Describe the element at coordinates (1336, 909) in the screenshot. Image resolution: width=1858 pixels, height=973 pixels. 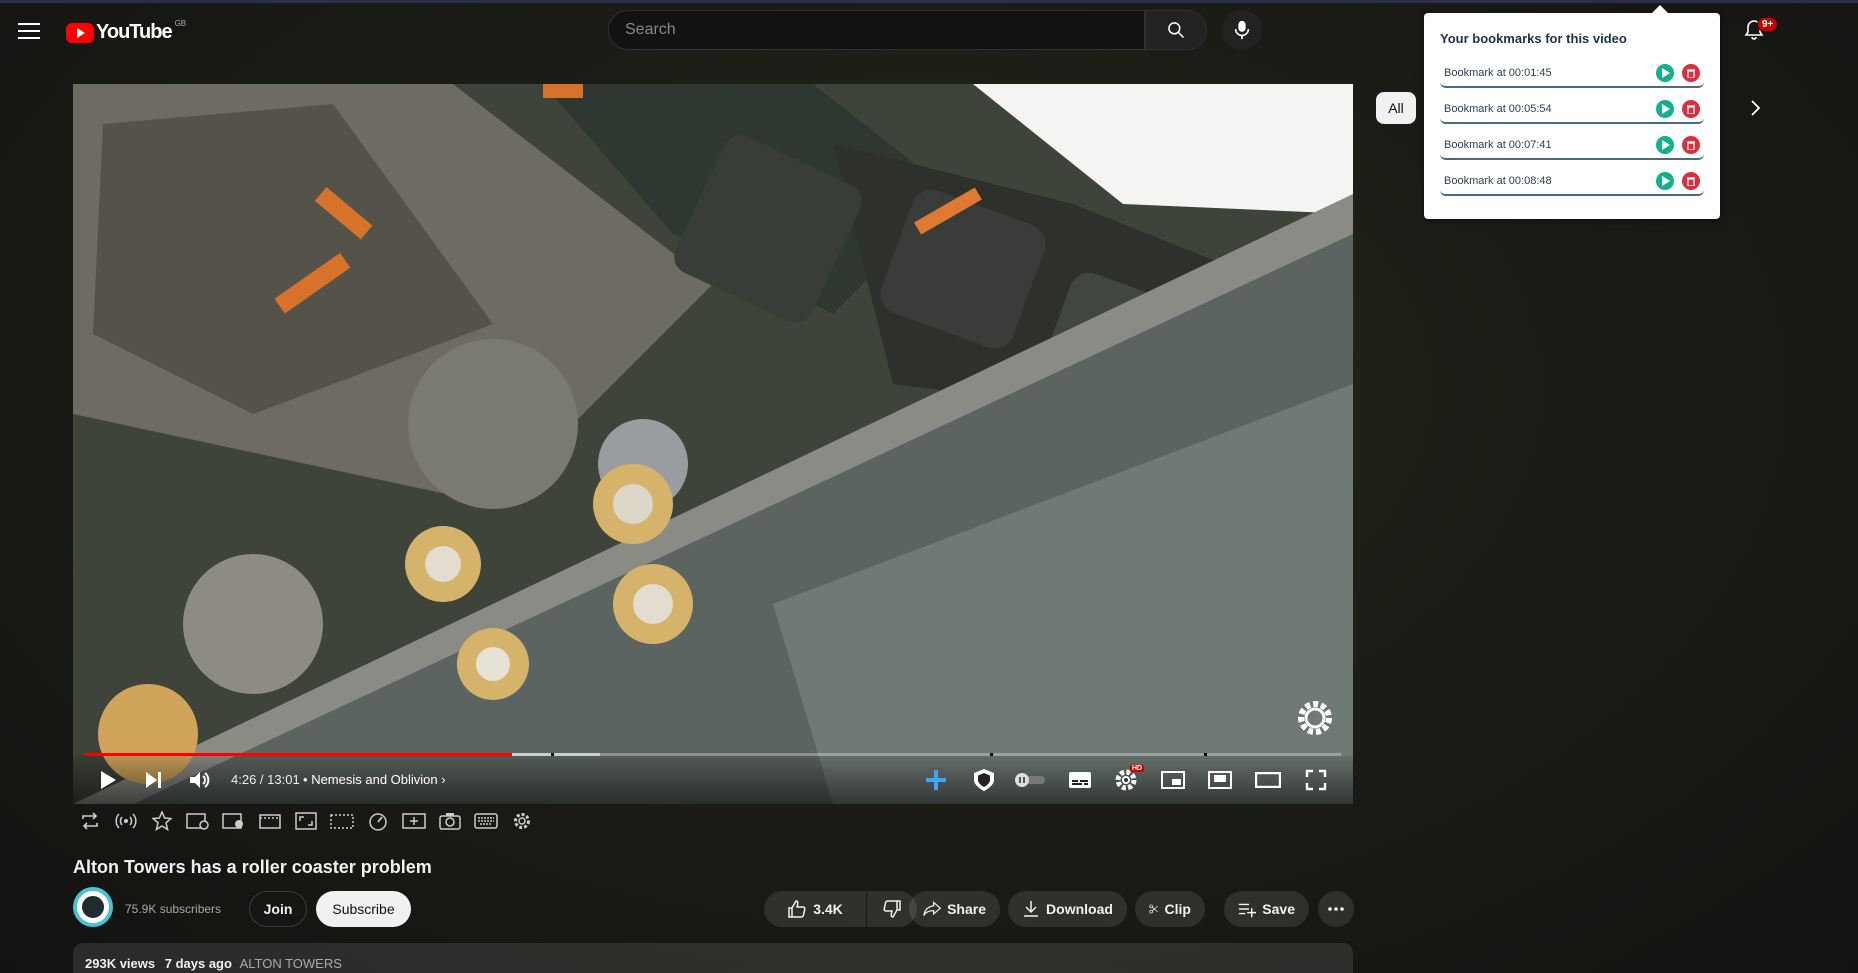
I see `more-actions-button` at that location.